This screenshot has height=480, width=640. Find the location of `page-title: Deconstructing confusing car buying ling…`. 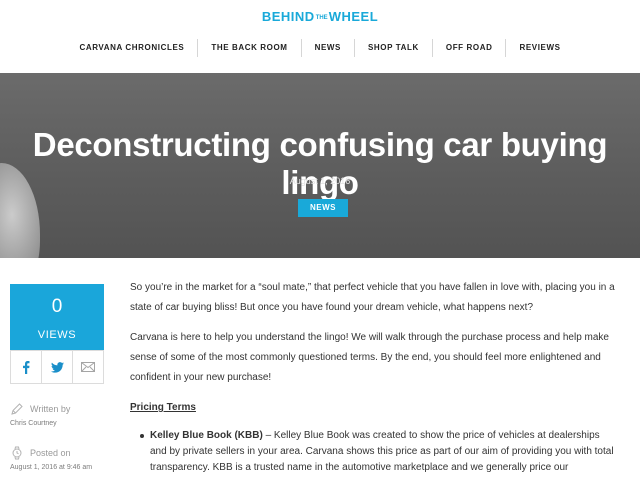

page-title: Deconstructing confusing car buying ling… is located at coordinates (320, 163).